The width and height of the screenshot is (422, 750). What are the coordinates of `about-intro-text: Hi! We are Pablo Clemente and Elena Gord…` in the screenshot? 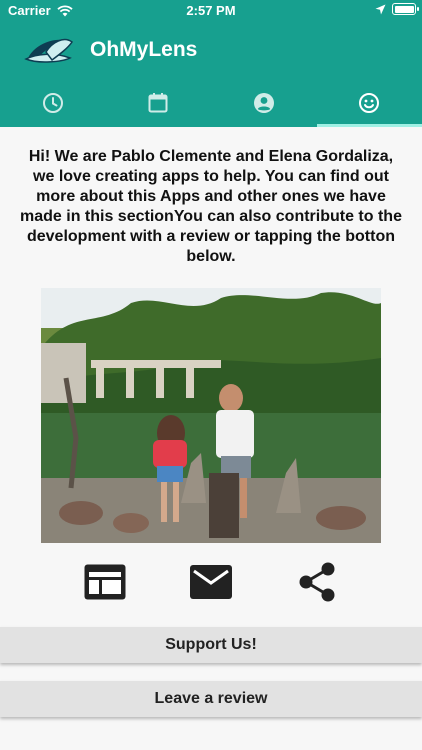 It's located at (211, 206).